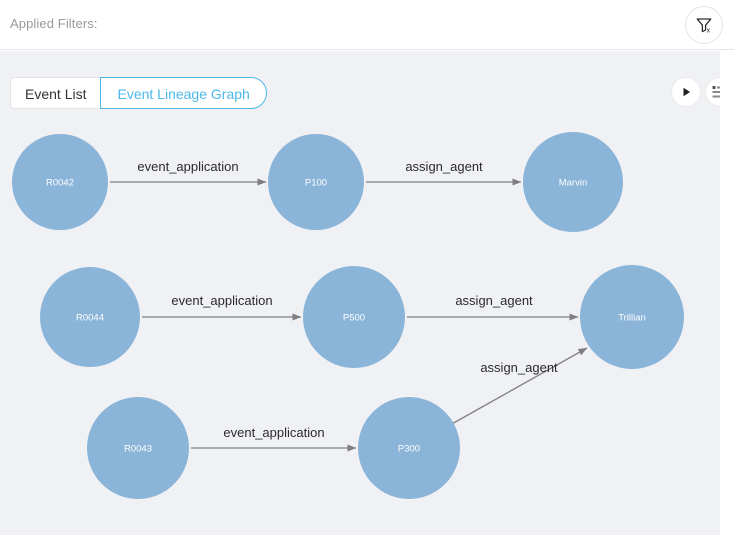 Image resolution: width=734 pixels, height=535 pixels. I want to click on graph-node-label: R0044, so click(90, 318).